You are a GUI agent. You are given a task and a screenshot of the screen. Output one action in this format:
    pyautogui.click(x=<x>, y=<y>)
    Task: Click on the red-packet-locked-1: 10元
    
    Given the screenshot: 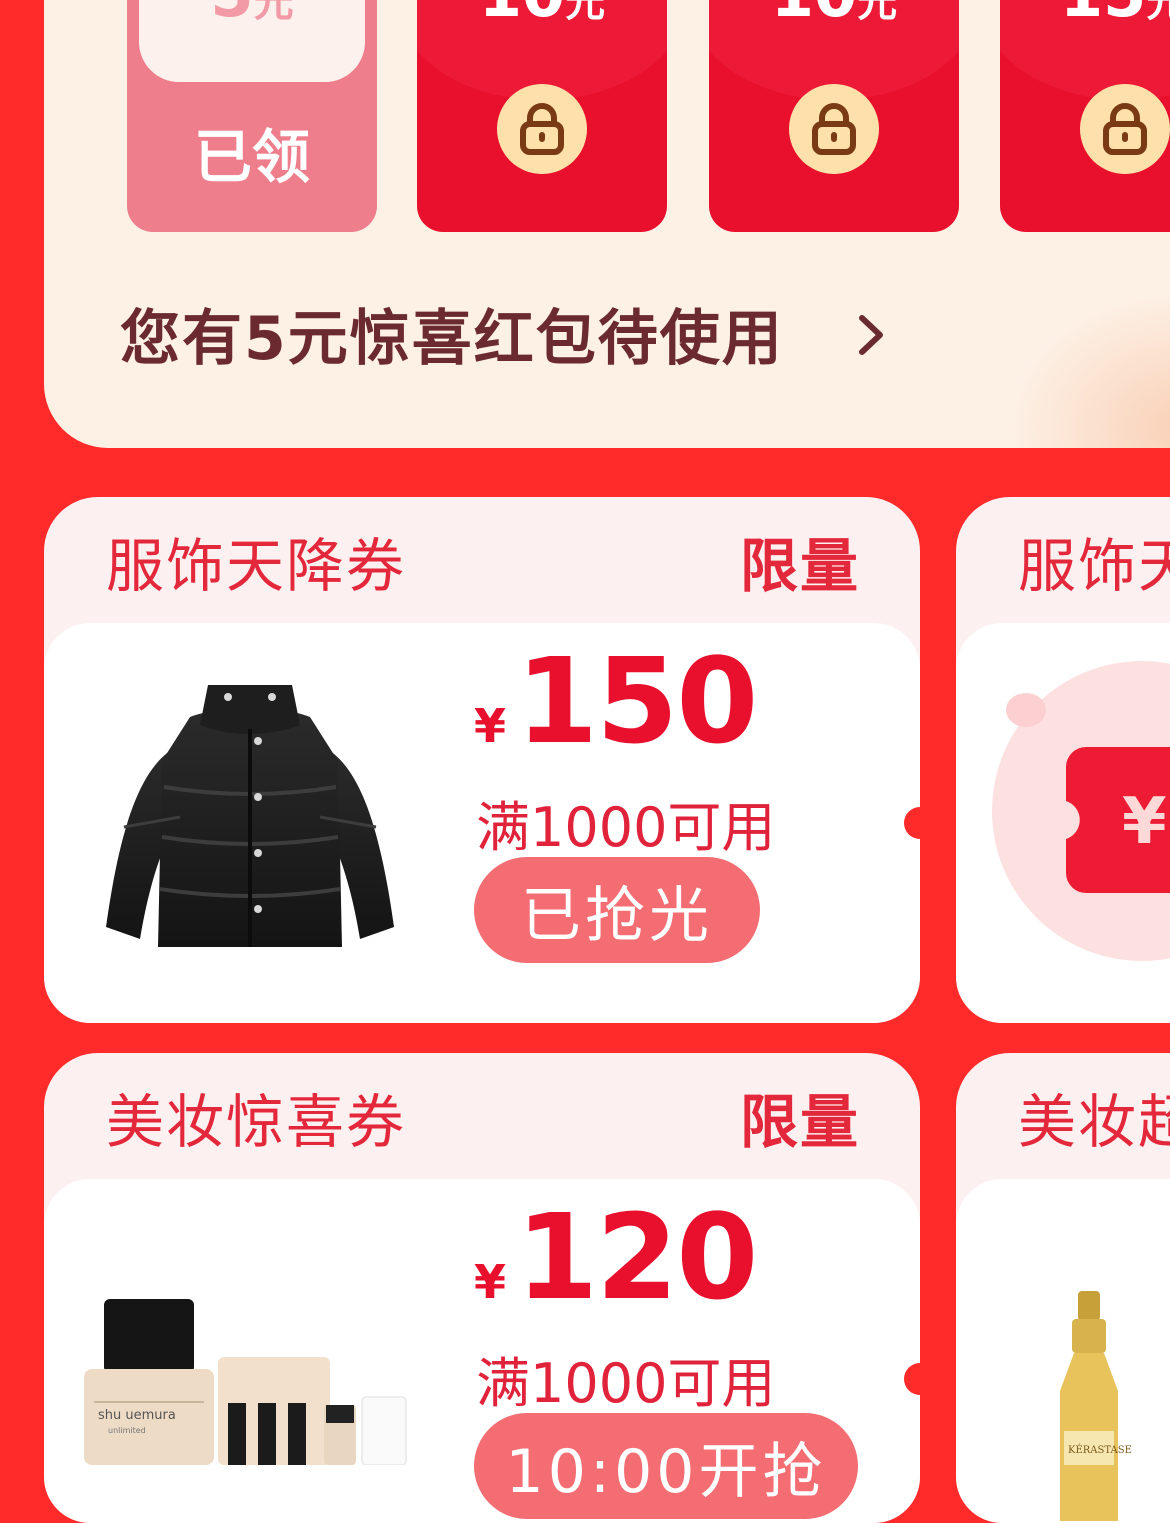 What is the action you would take?
    pyautogui.click(x=542, y=116)
    